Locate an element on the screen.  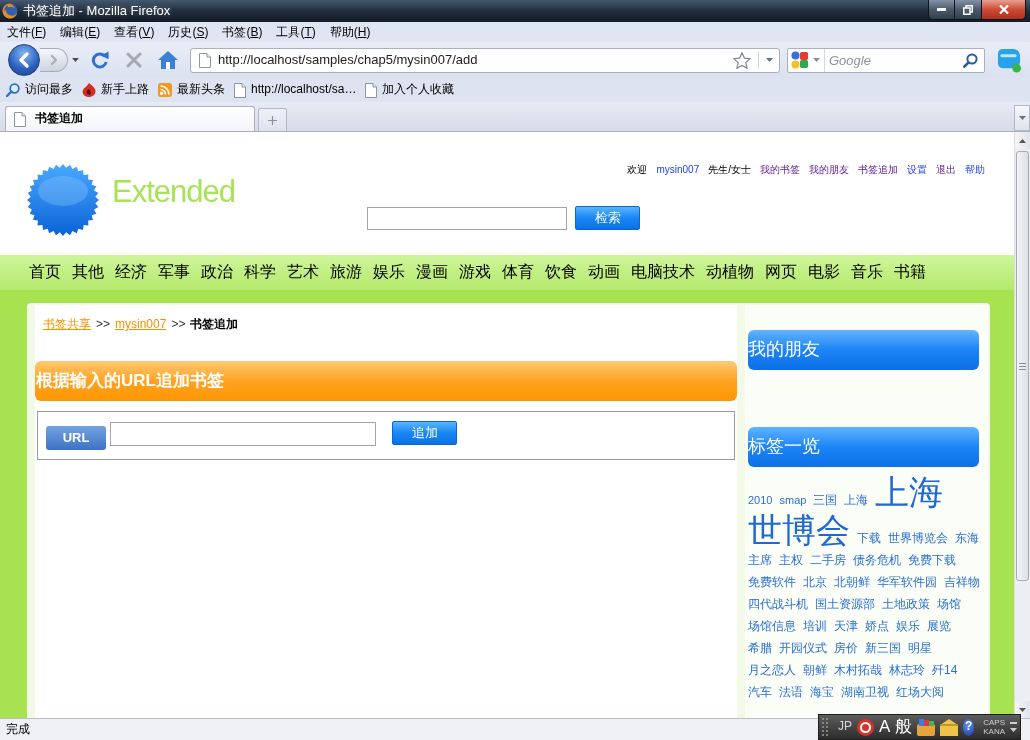
header-link: 我的朋友 is located at coordinates (829, 169).